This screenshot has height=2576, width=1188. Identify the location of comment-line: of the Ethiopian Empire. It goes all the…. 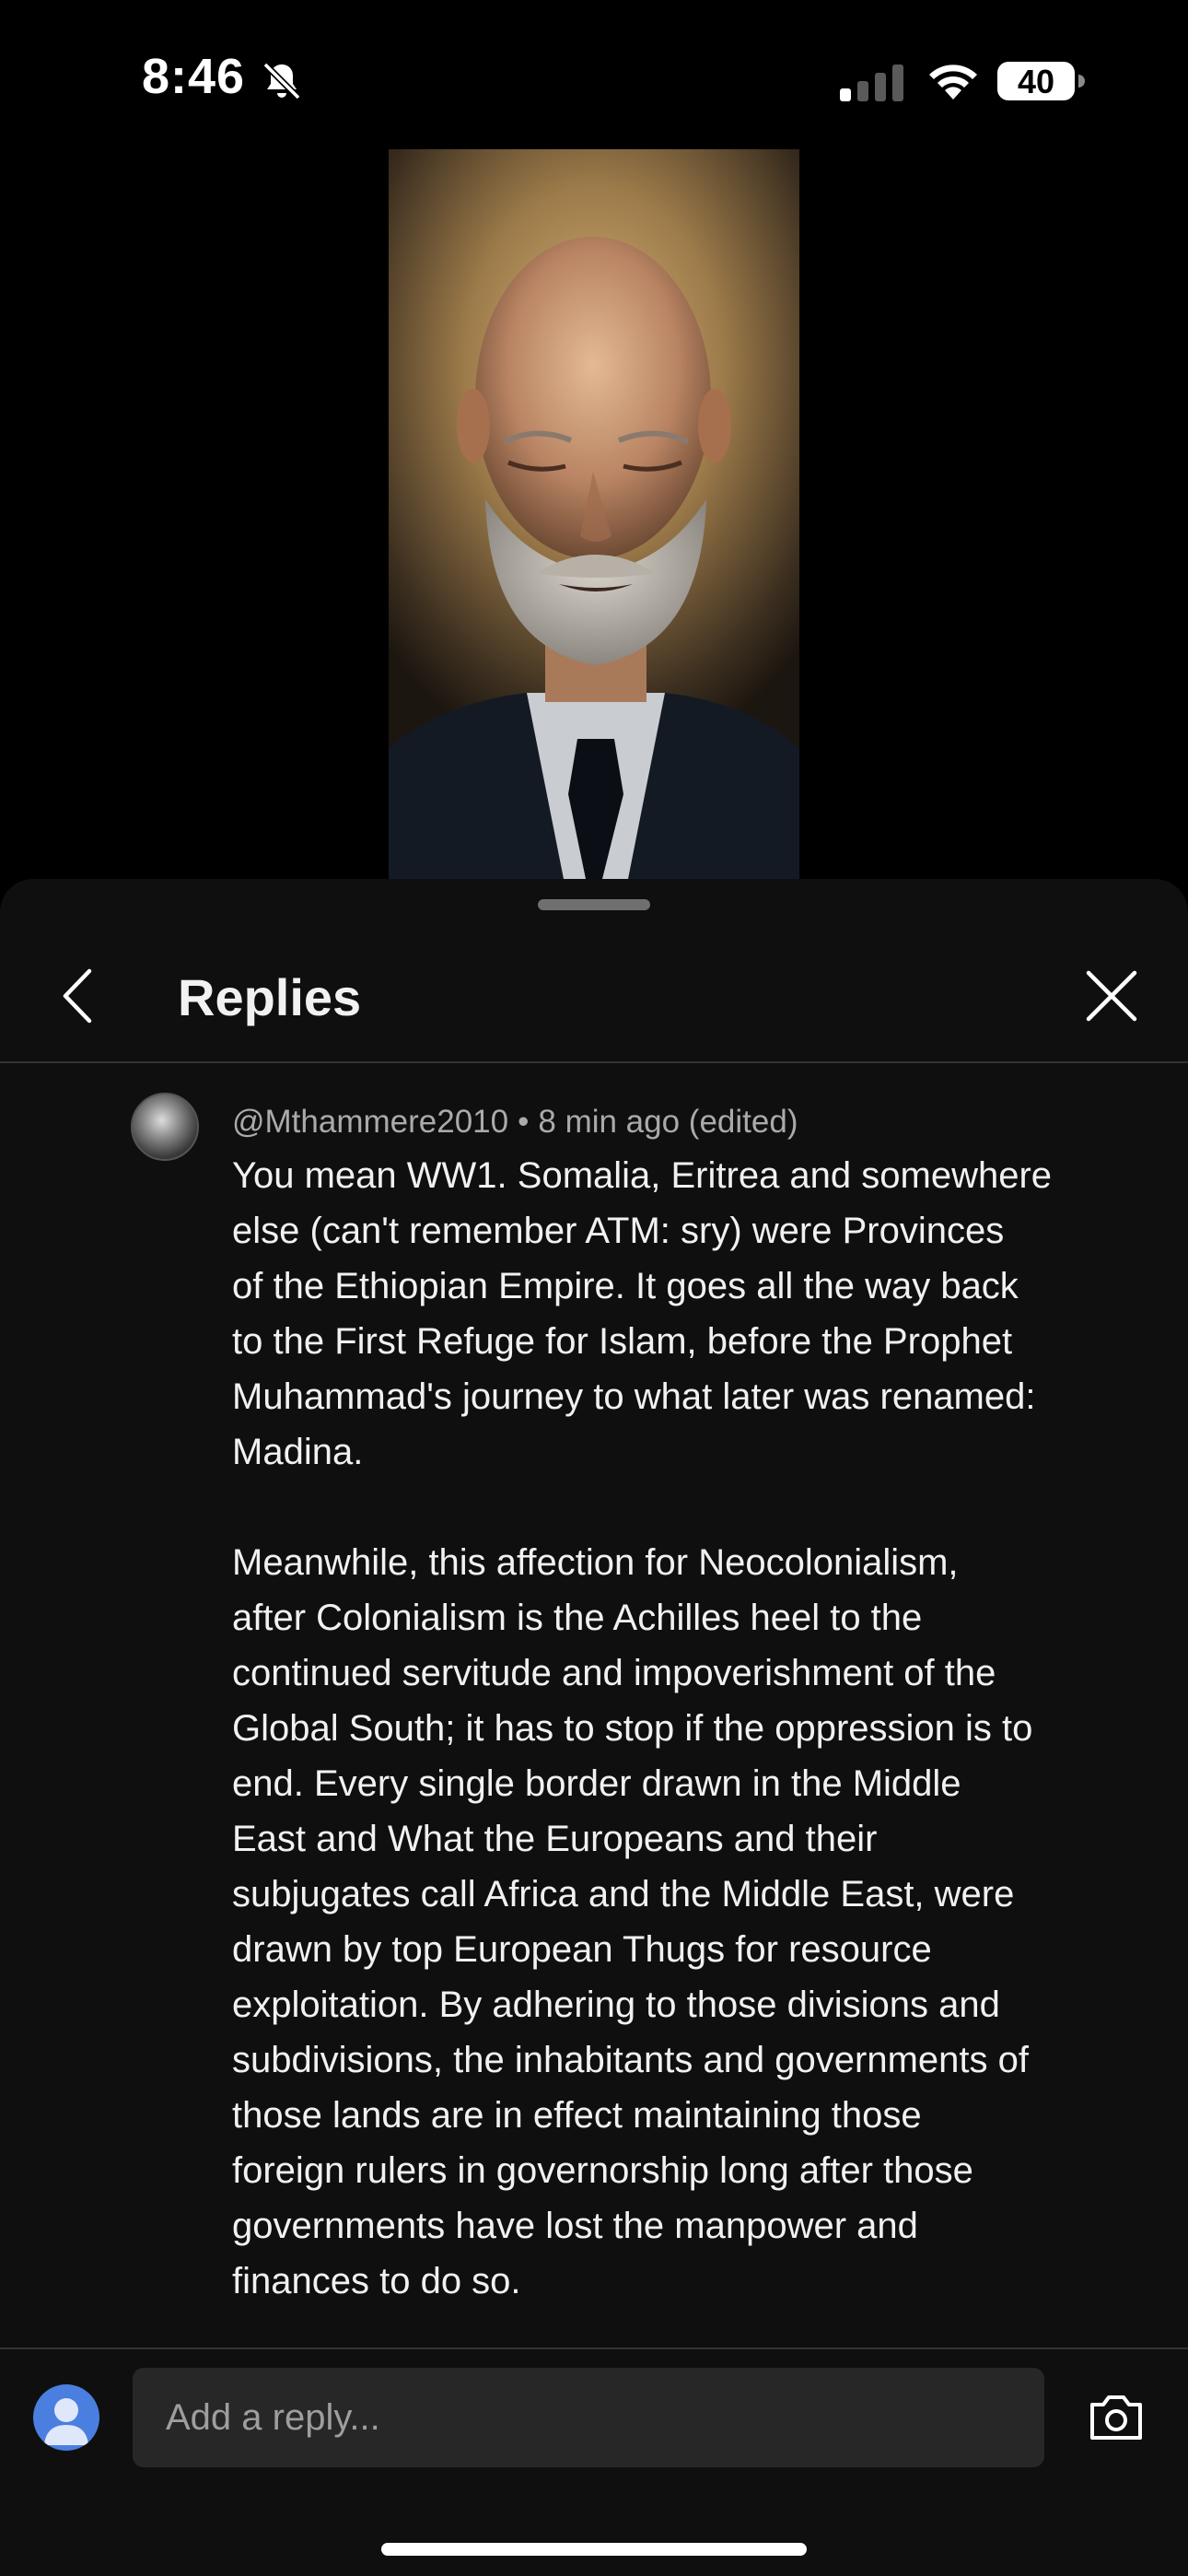
(625, 1286).